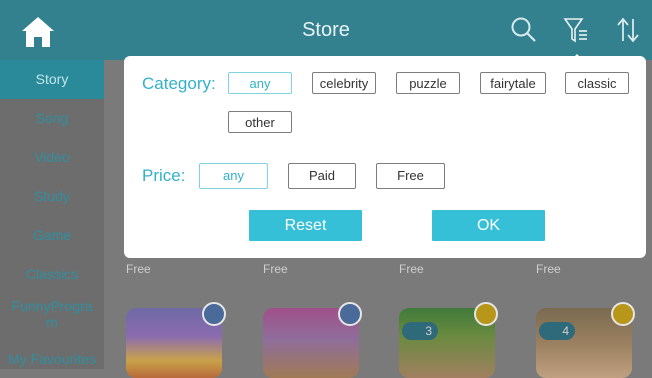 The height and width of the screenshot is (378, 652). I want to click on category-option-any: any, so click(260, 83).